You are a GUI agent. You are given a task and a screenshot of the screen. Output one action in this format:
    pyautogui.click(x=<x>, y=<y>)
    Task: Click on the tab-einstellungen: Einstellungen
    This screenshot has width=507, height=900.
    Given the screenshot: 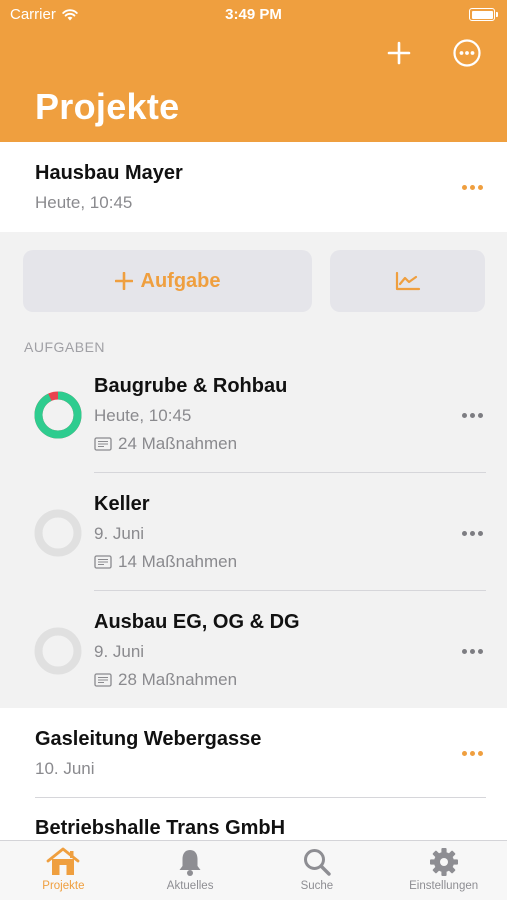 What is the action you would take?
    pyautogui.click(x=443, y=870)
    